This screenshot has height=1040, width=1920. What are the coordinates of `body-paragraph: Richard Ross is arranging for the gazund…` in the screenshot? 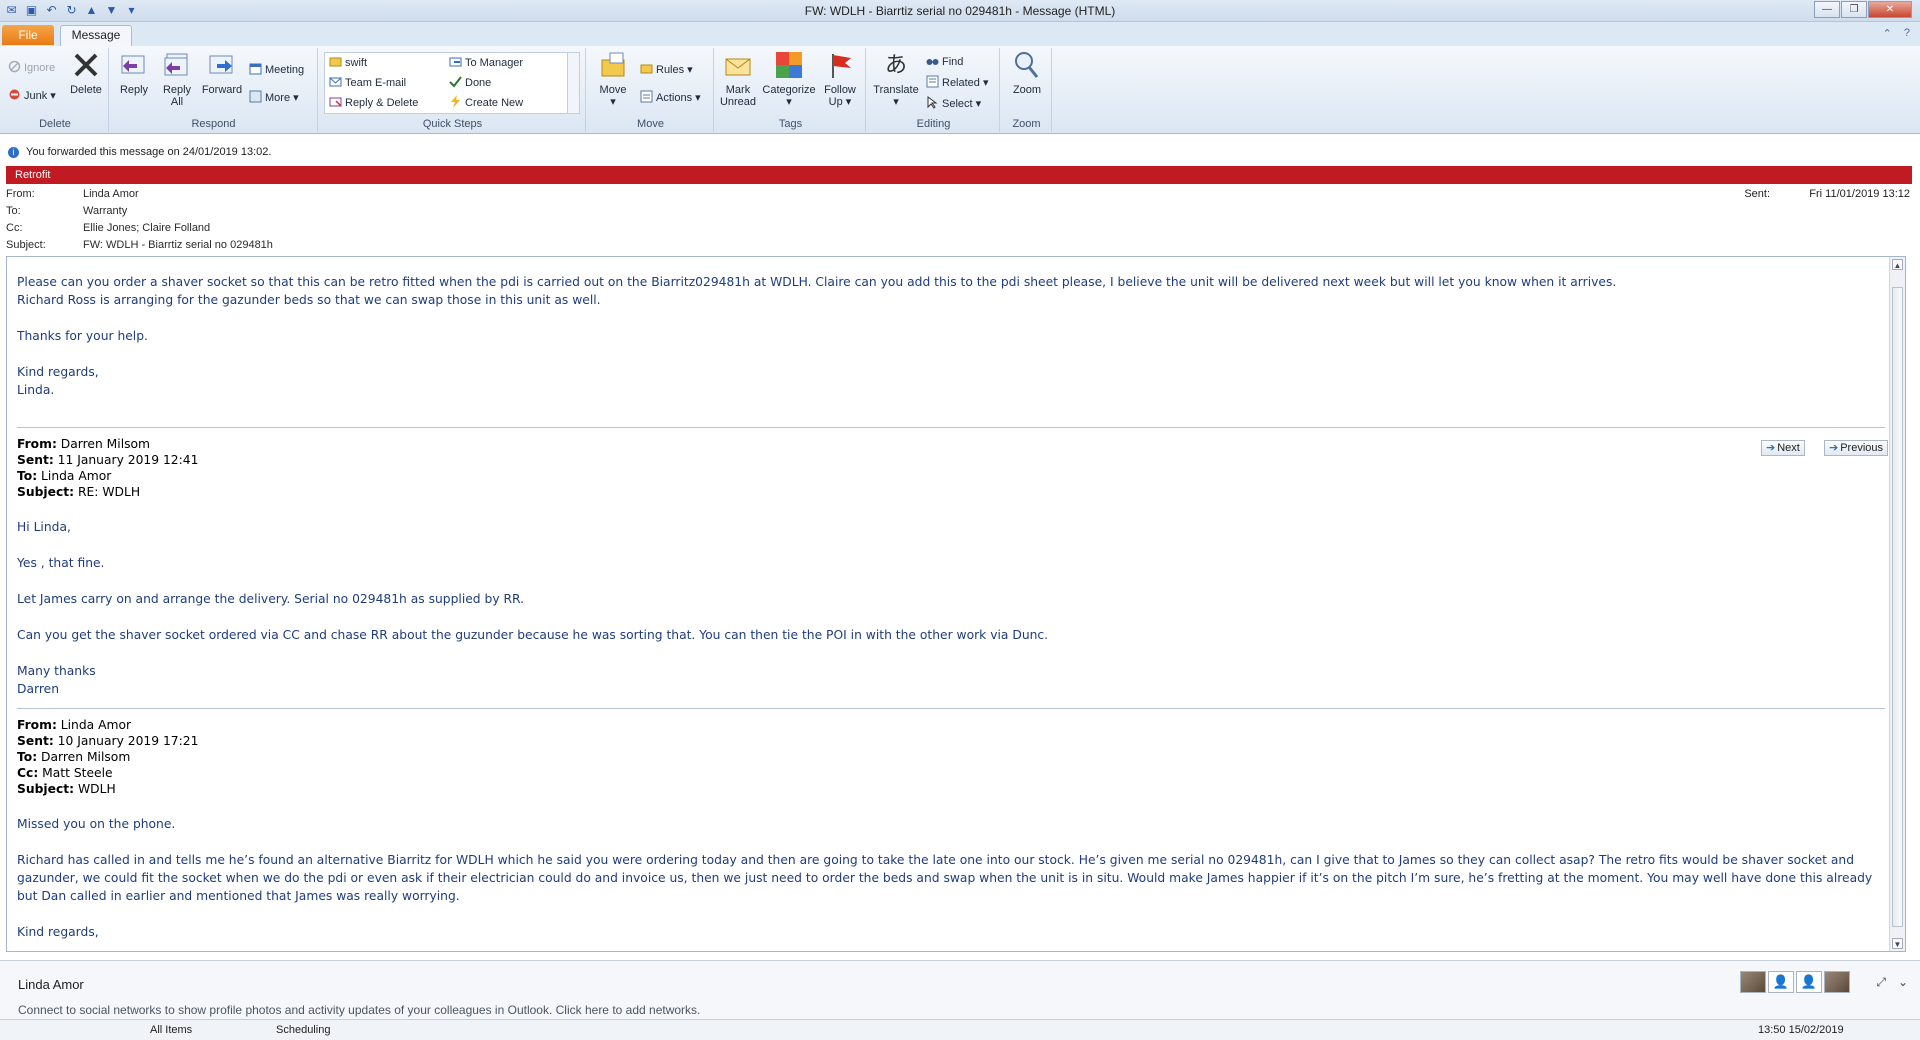 It's located at (309, 300).